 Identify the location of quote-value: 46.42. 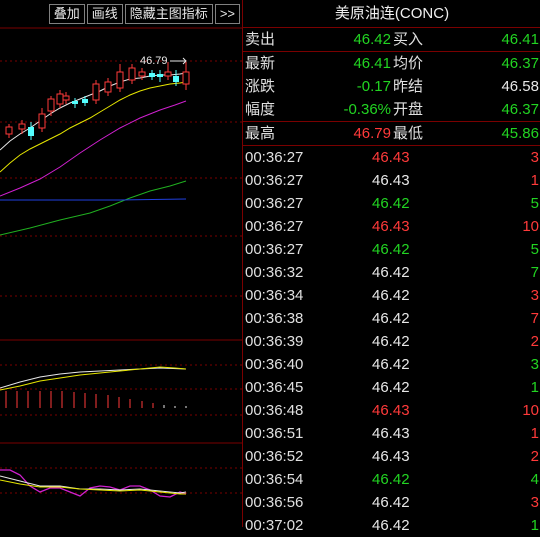
(372, 39).